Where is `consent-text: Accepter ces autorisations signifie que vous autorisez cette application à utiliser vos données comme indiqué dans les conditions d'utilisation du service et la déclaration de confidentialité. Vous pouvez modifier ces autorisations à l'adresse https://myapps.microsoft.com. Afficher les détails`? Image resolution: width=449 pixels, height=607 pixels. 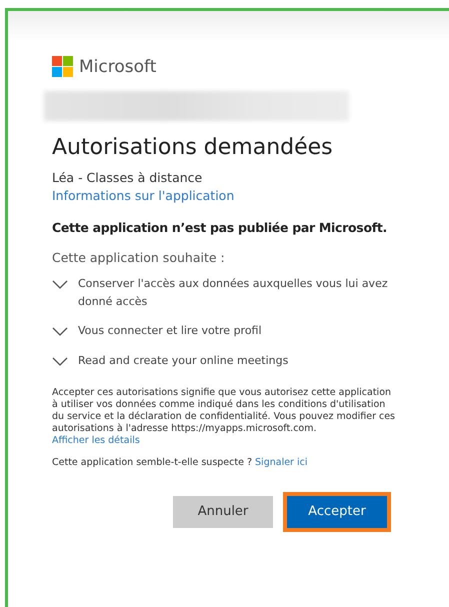 consent-text: Accepter ces autorisations signifie que vous autorisez cette application à utiliser vos données comme indiqué dans les conditions d'utilisation du service et la déclaration de confidentialité. Vous pouvez modifier ces autorisations à l'adresse https://myapps.microsoft.com. Afficher les détails is located at coordinates (224, 417).